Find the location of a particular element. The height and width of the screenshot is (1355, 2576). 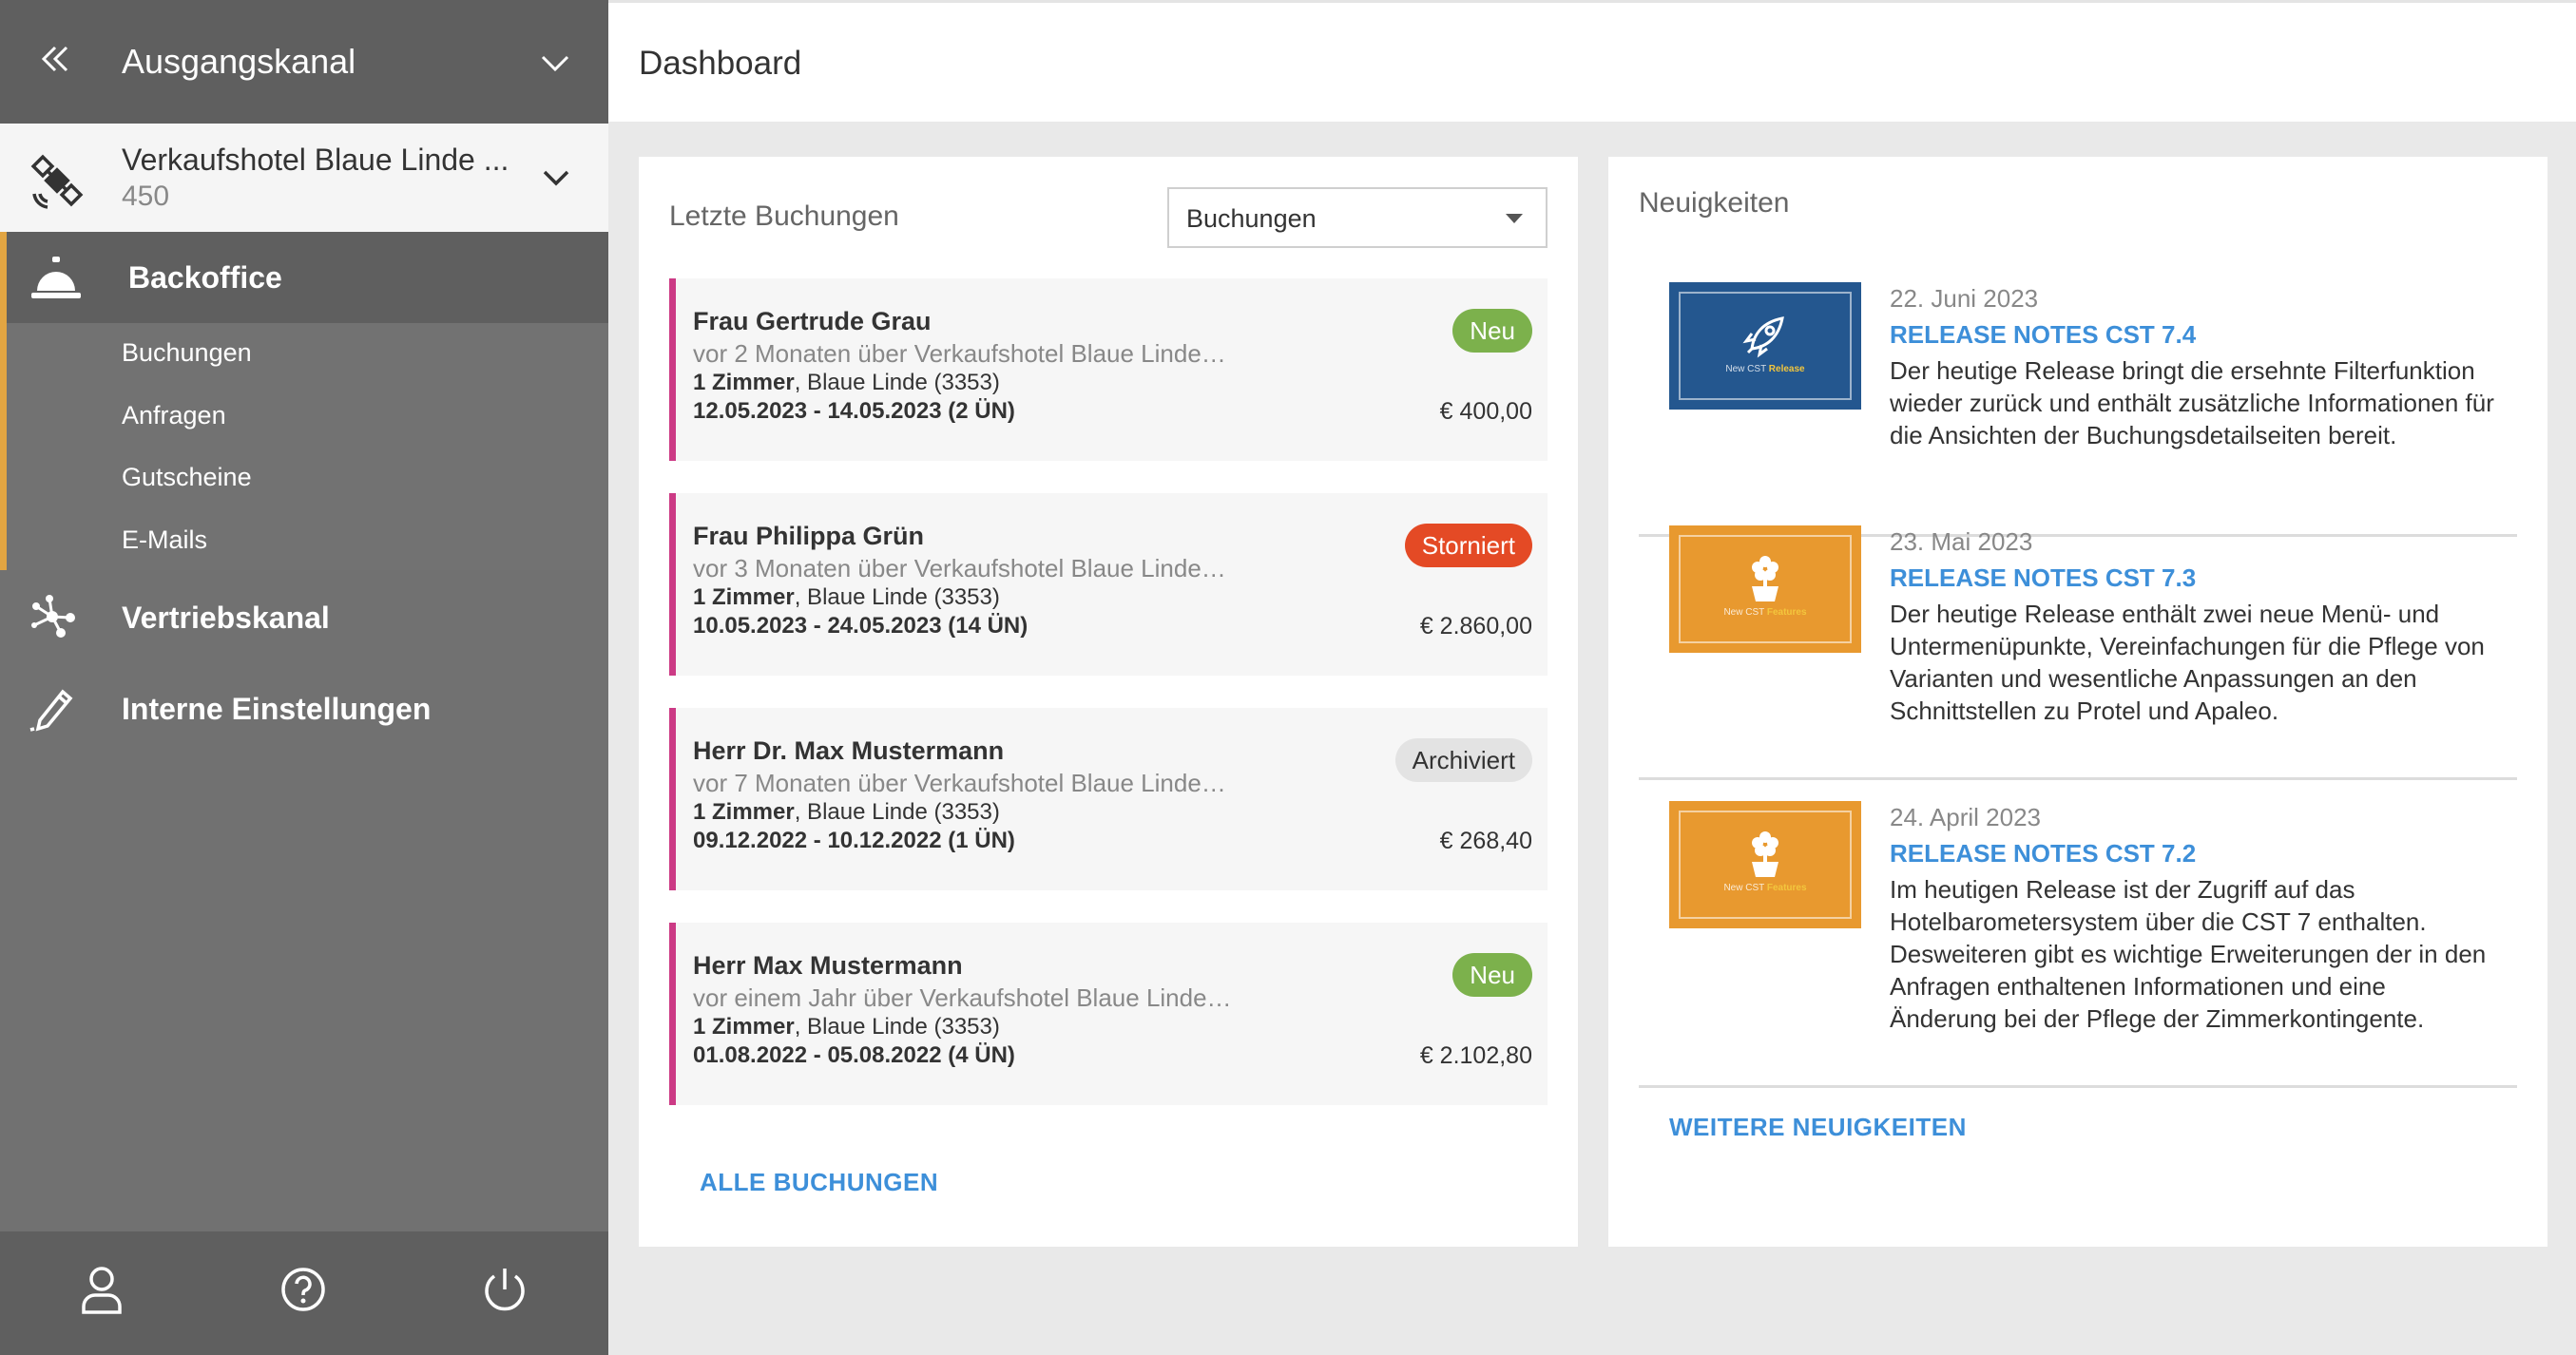

bookings-title: Letzte Buchungen is located at coordinates (784, 216).